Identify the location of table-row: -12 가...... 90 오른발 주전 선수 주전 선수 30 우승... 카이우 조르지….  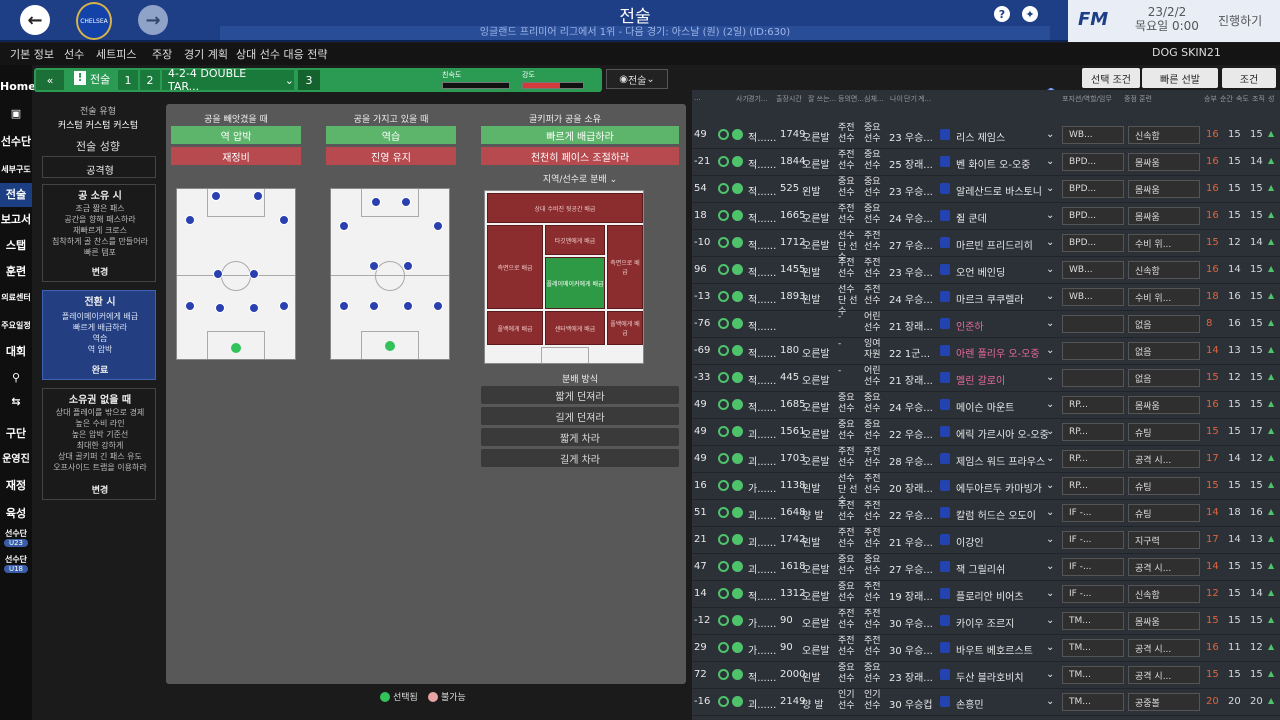
(986, 621).